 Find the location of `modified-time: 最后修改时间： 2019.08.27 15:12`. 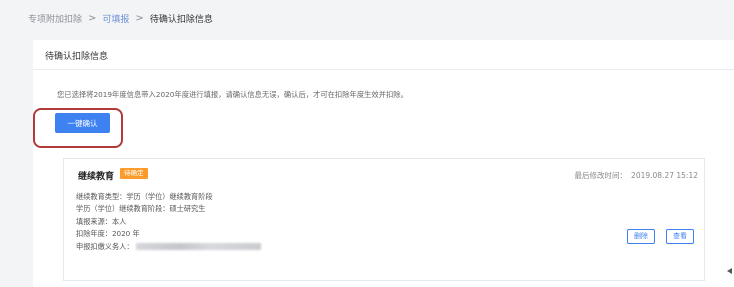

modified-time: 最后修改时间： 2019.08.27 15:12 is located at coordinates (636, 175).